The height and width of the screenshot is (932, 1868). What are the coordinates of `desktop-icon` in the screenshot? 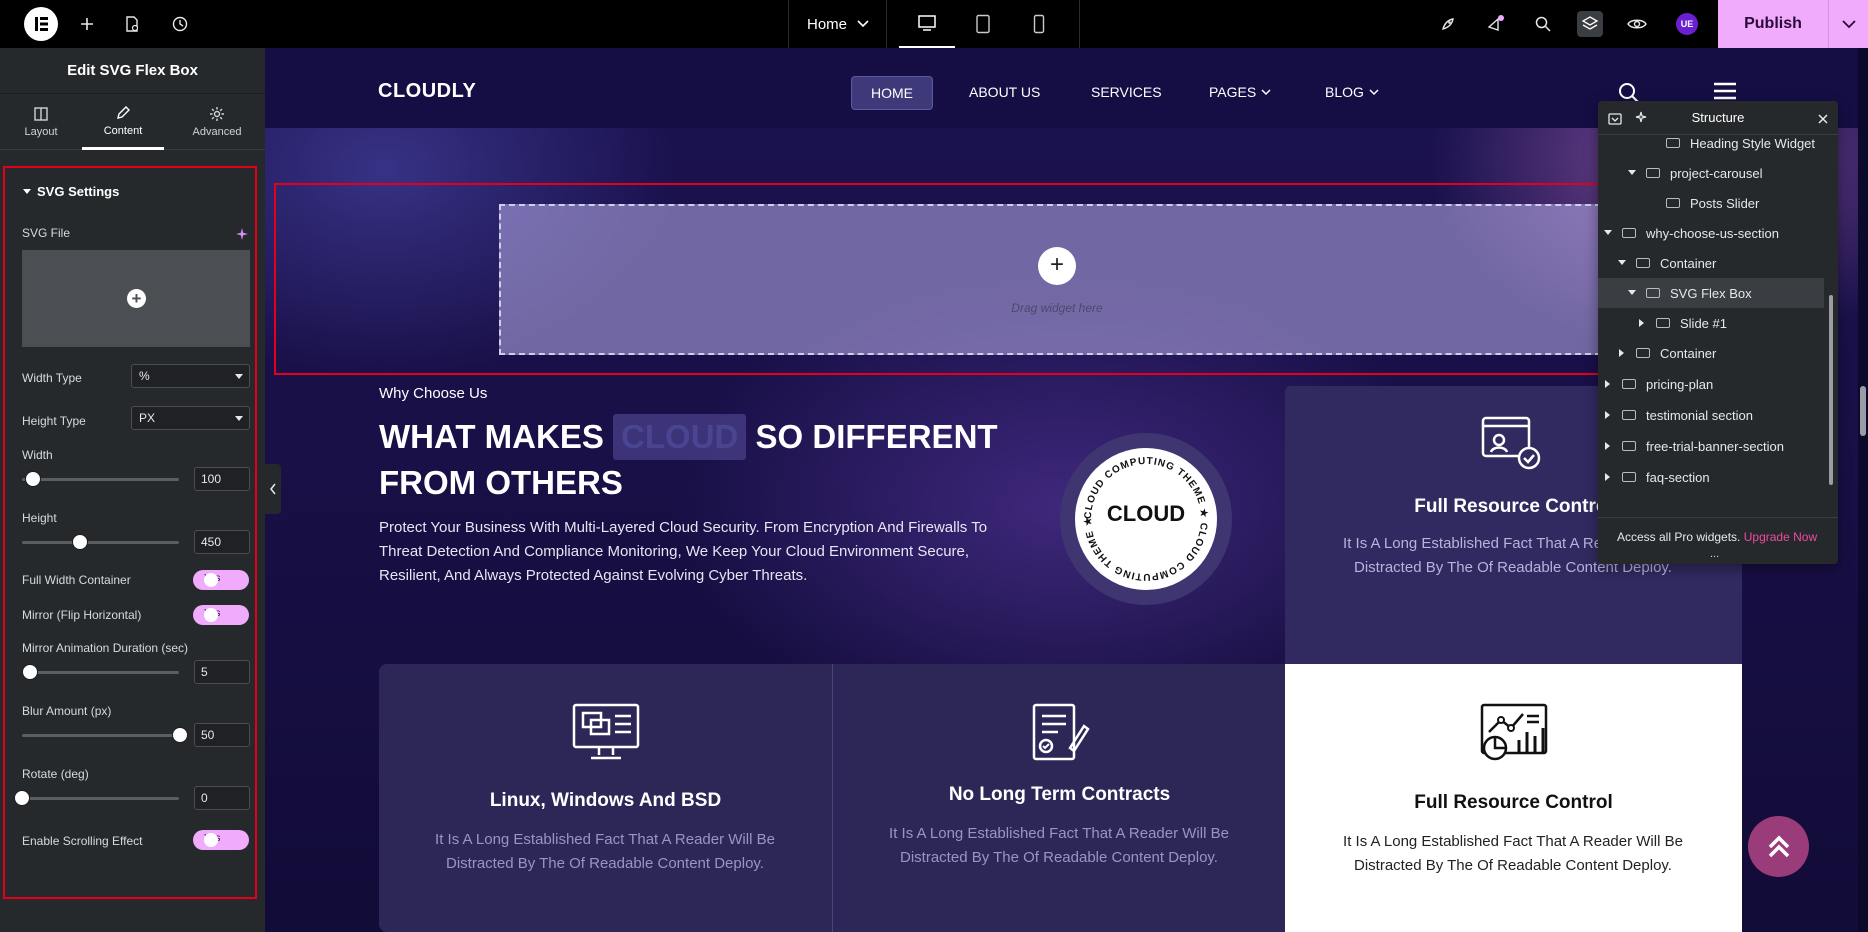 It's located at (927, 24).